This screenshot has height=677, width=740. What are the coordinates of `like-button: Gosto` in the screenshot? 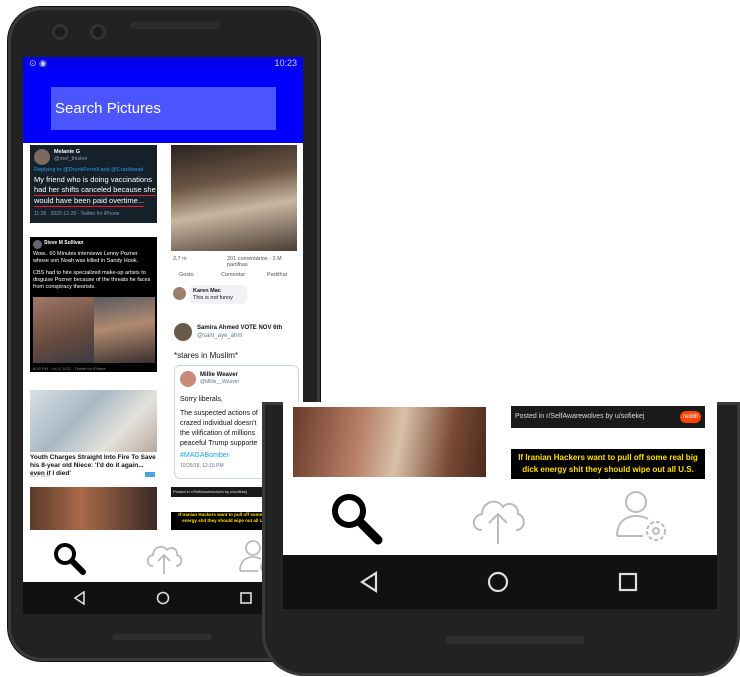 It's located at (186, 275).